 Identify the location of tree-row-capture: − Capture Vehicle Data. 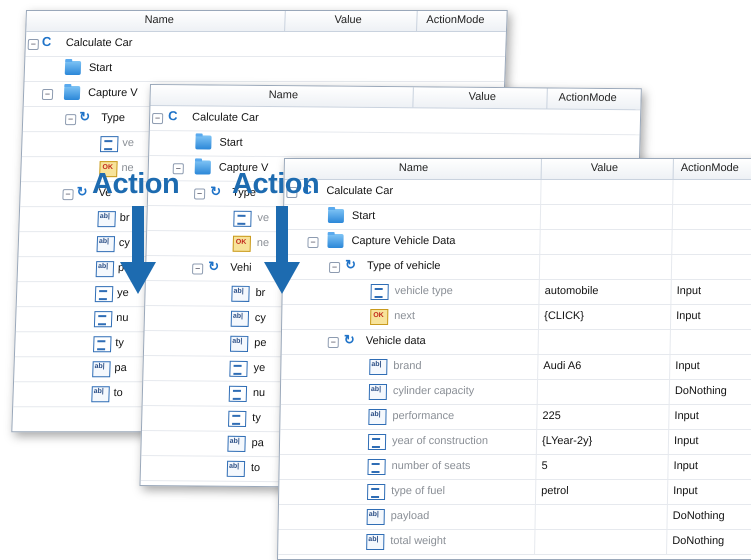
(517, 243).